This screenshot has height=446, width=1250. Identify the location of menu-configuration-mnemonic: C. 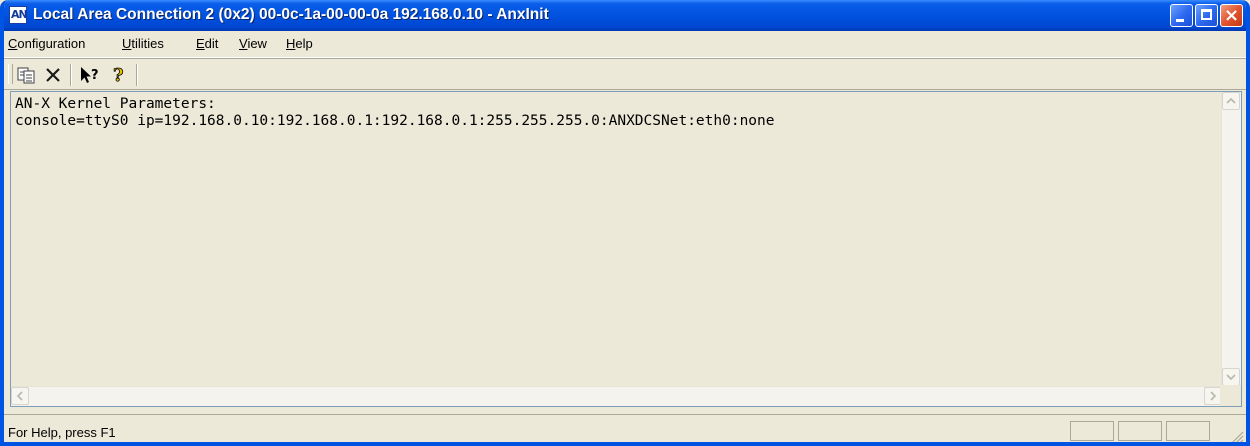
(13, 43).